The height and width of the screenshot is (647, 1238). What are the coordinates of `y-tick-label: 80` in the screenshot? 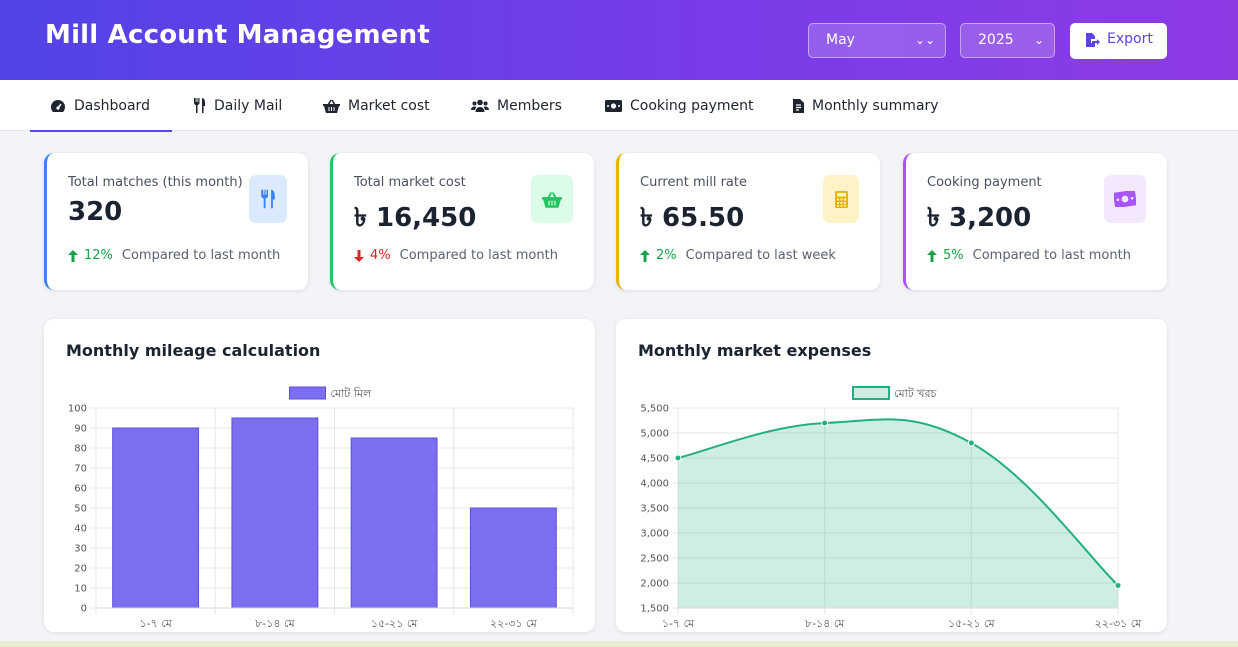 It's located at (80, 449).